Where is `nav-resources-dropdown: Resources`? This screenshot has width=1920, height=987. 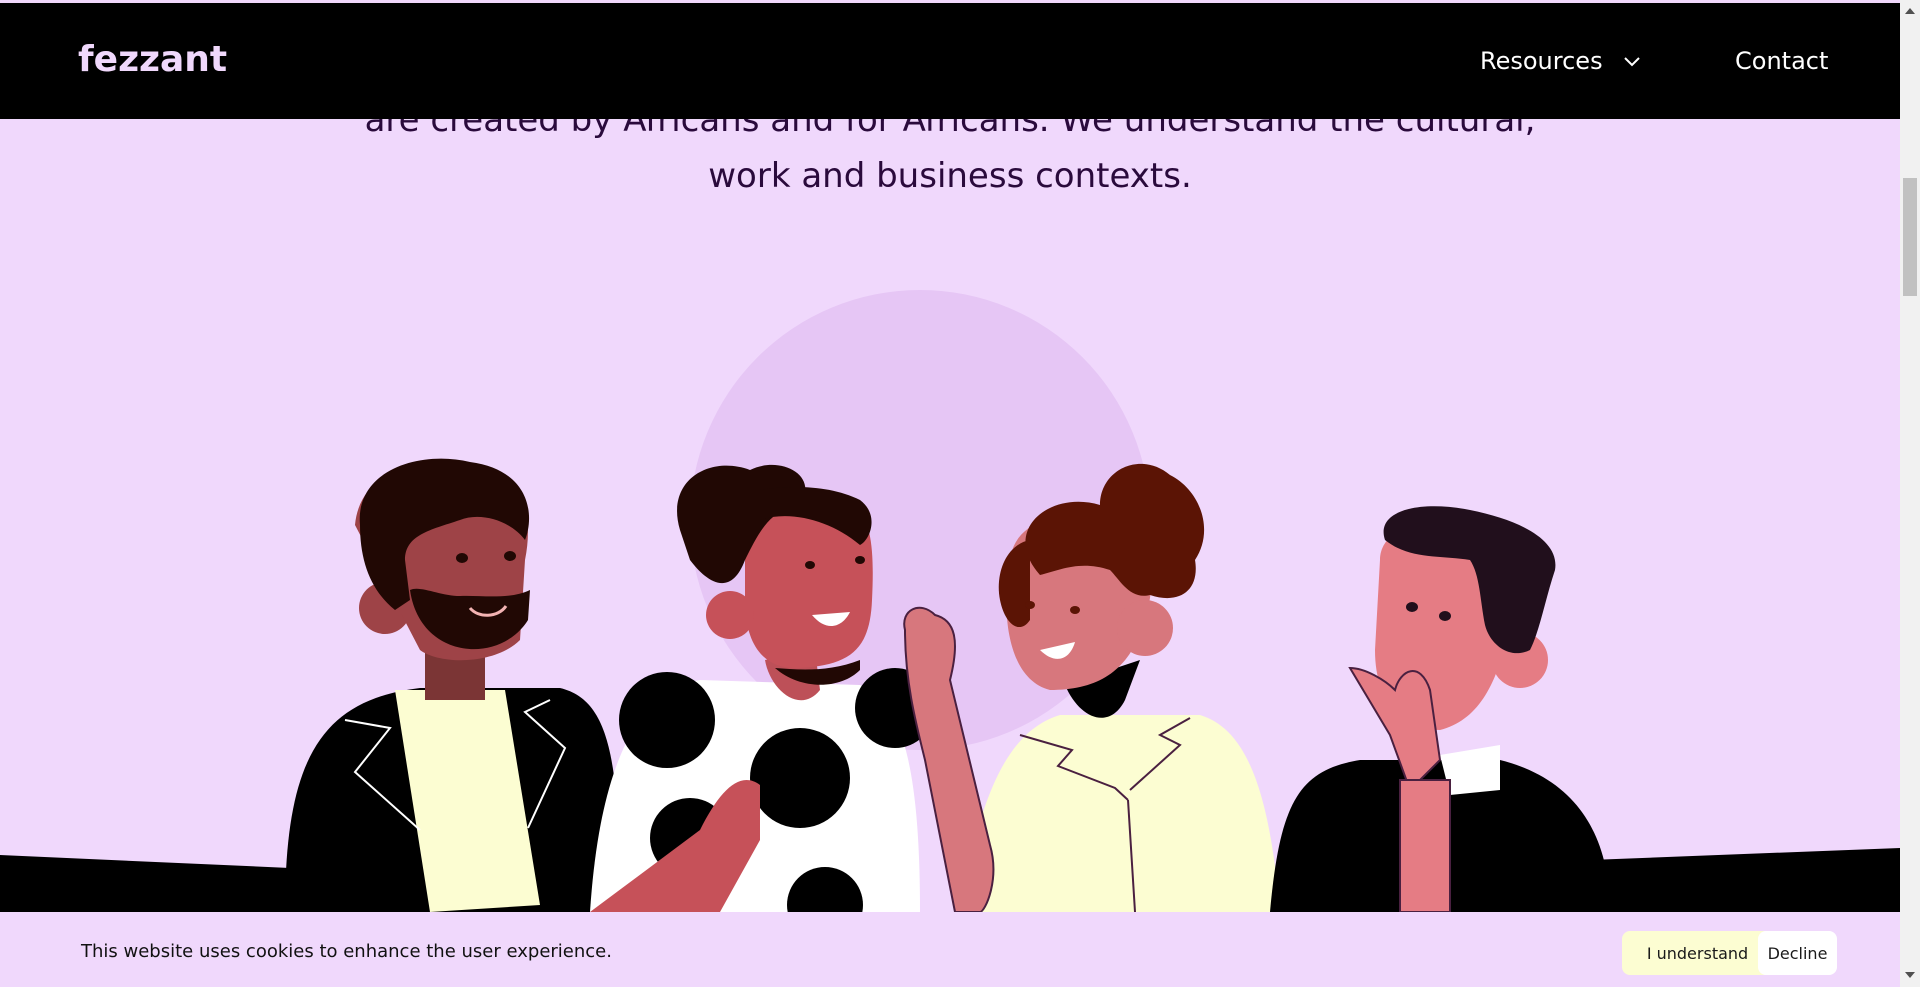 nav-resources-dropdown: Resources is located at coordinates (1561, 61).